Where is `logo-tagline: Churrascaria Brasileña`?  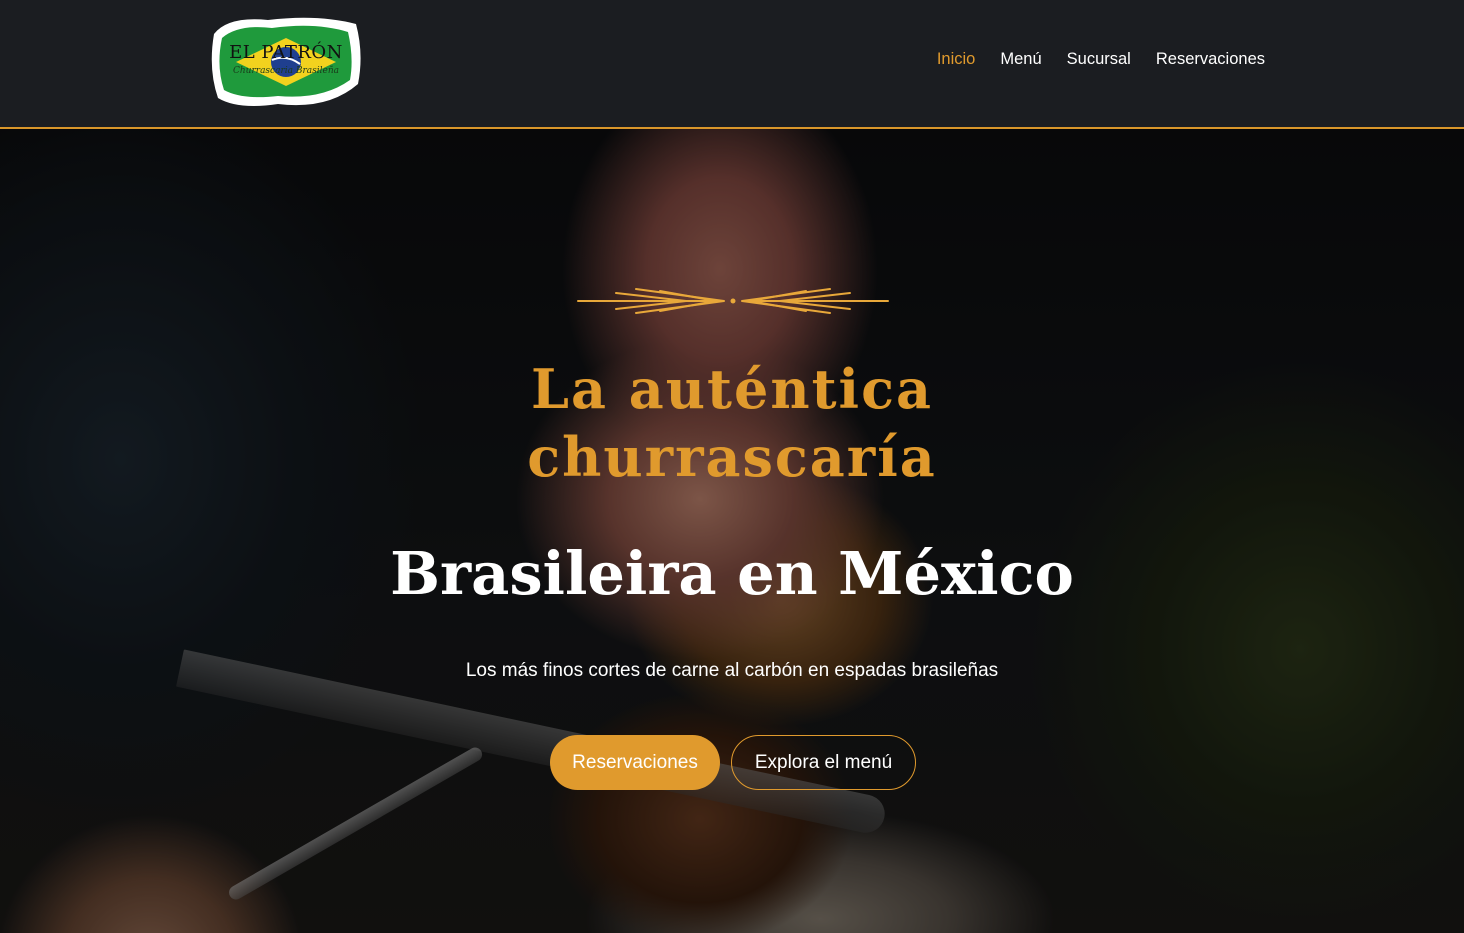 logo-tagline: Churrascaria Brasileña is located at coordinates (286, 71).